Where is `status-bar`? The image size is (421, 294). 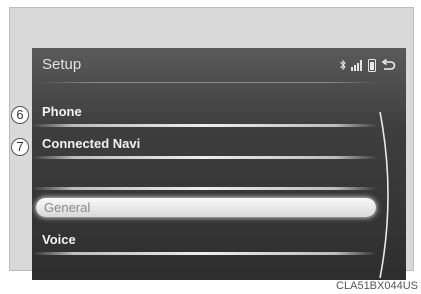
status-bar is located at coordinates (368, 65).